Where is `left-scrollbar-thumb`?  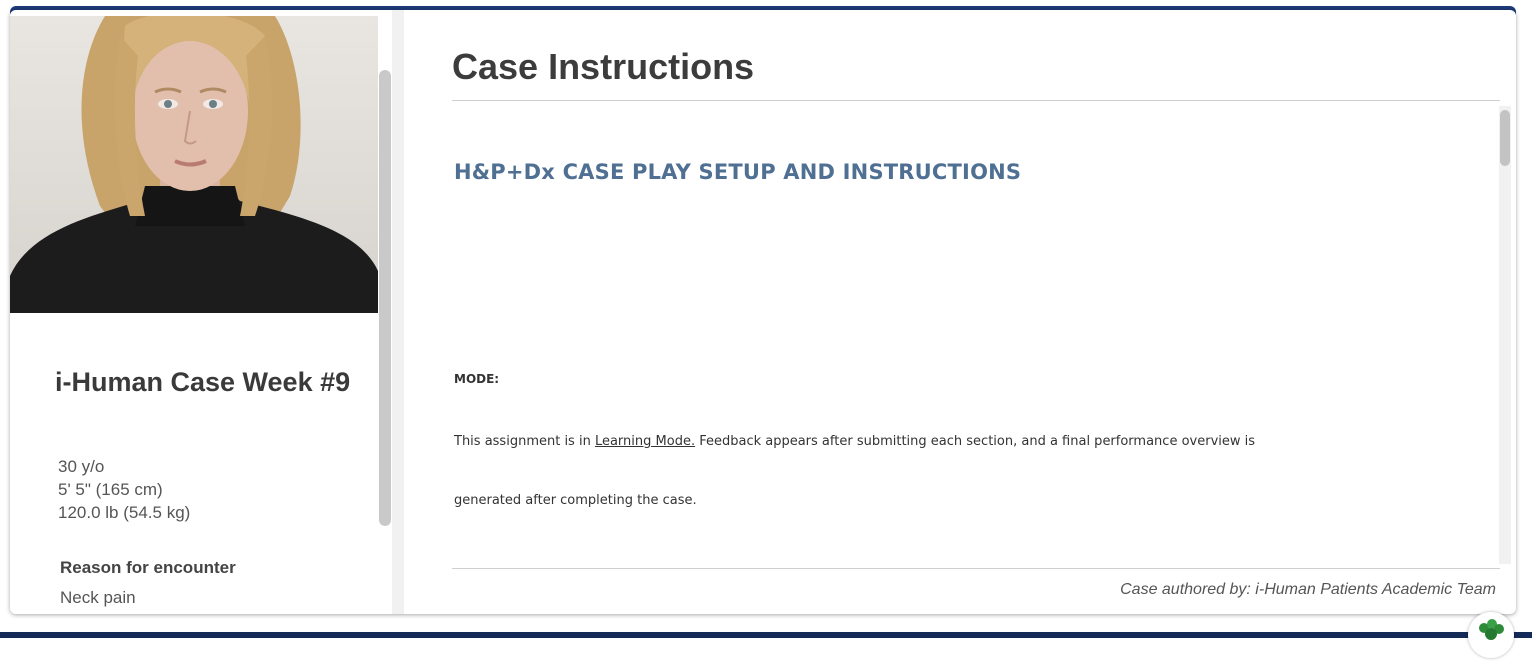
left-scrollbar-thumb is located at coordinates (385, 298).